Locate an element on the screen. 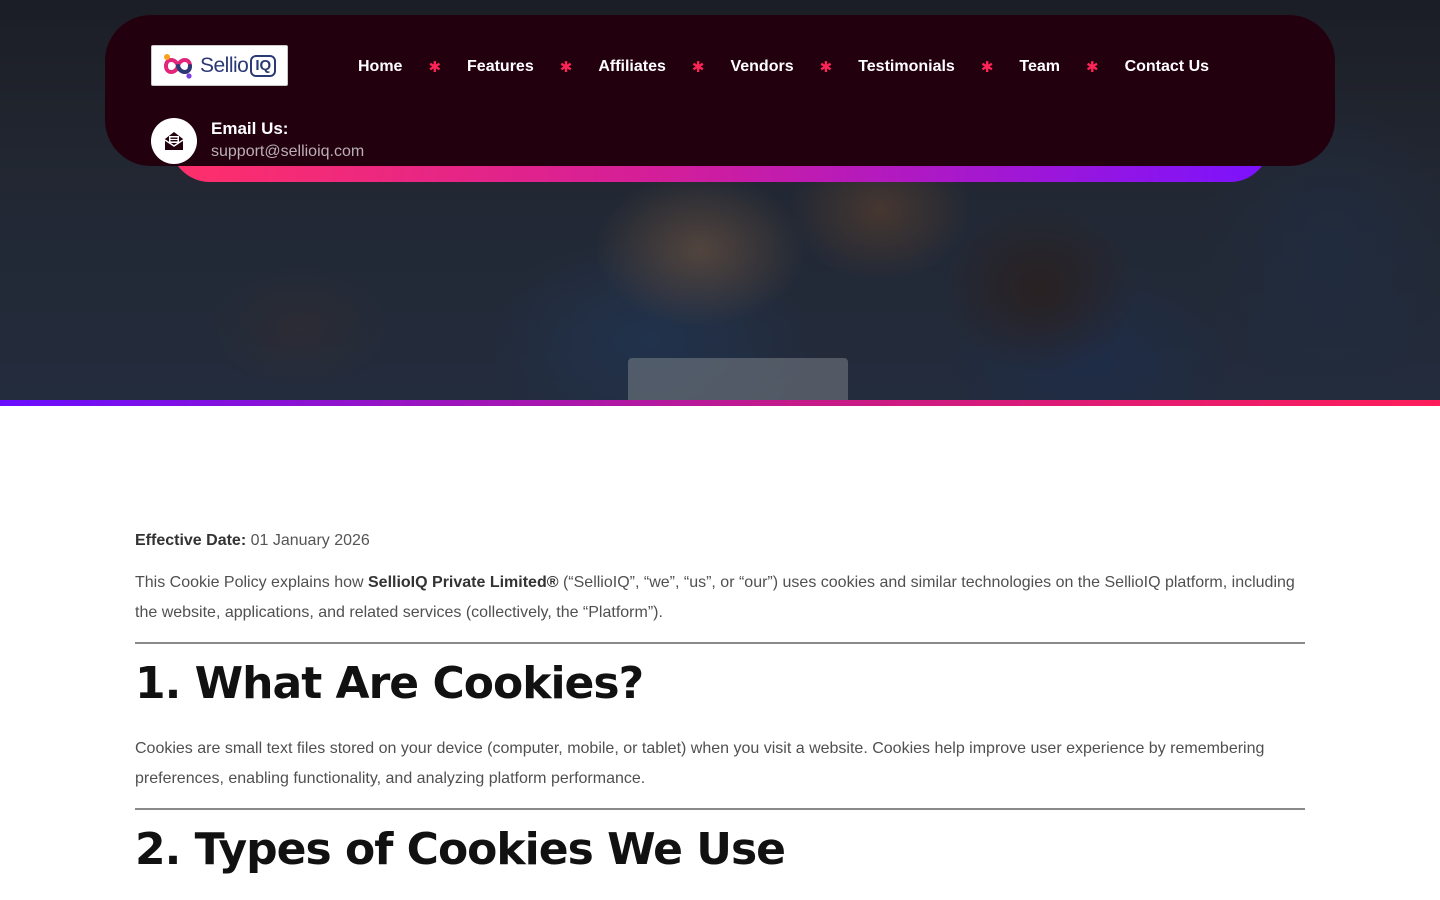  infinity-logo-icon is located at coordinates (178, 66).